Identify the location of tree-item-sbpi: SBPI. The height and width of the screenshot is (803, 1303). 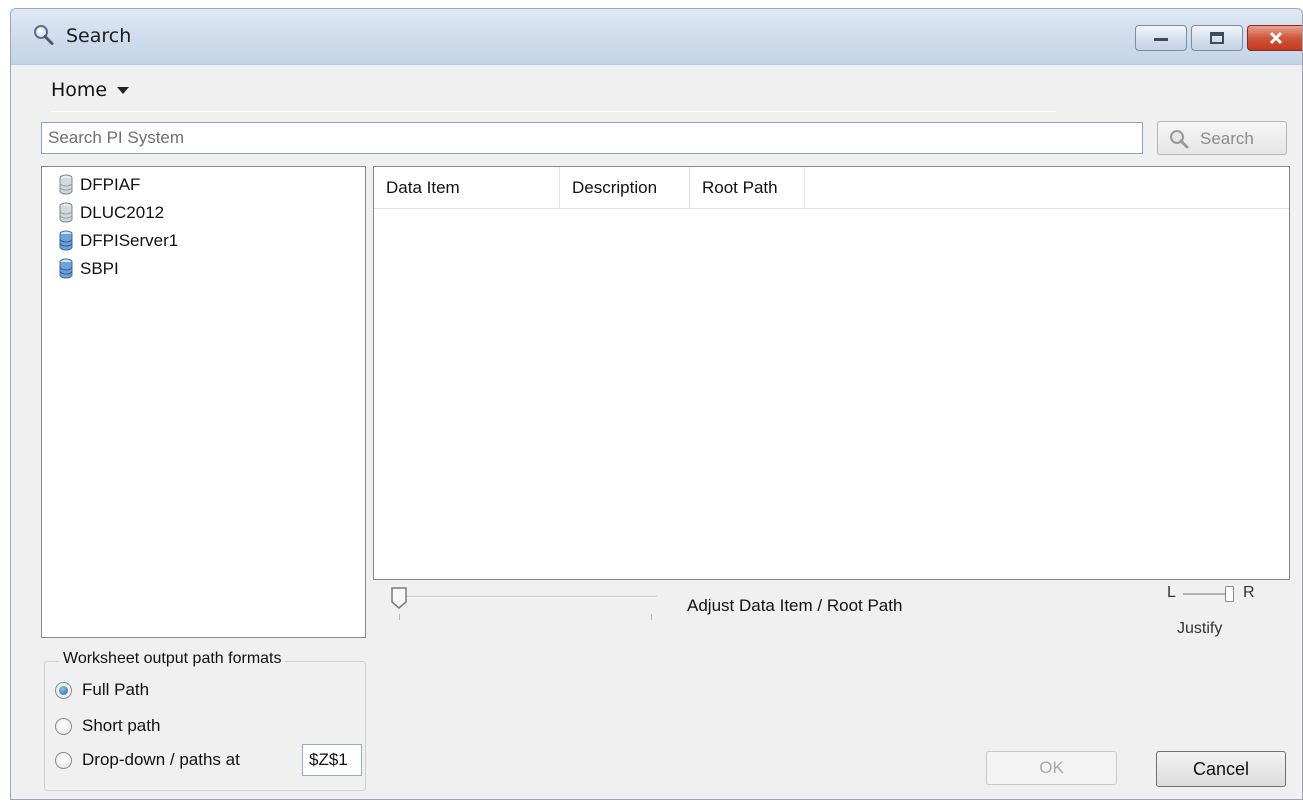
(88, 269).